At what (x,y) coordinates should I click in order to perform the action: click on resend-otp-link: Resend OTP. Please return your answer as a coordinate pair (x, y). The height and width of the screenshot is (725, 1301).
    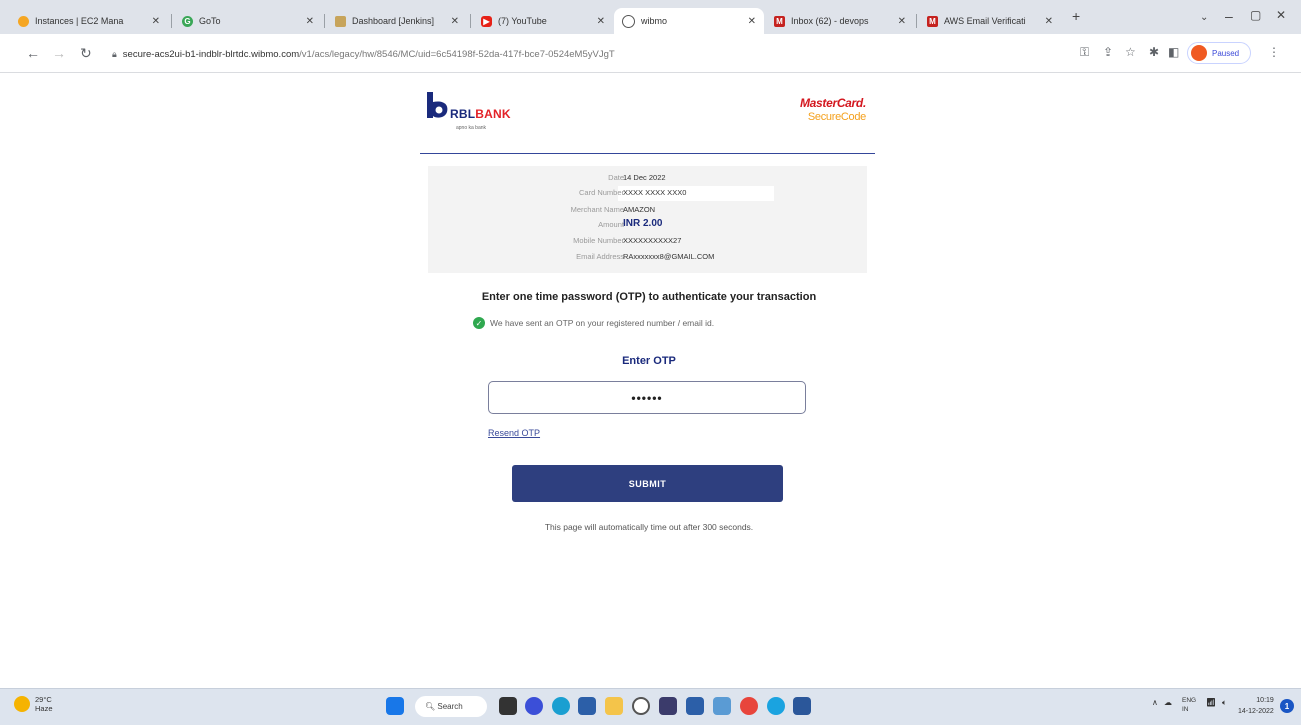
    Looking at the image, I should click on (514, 433).